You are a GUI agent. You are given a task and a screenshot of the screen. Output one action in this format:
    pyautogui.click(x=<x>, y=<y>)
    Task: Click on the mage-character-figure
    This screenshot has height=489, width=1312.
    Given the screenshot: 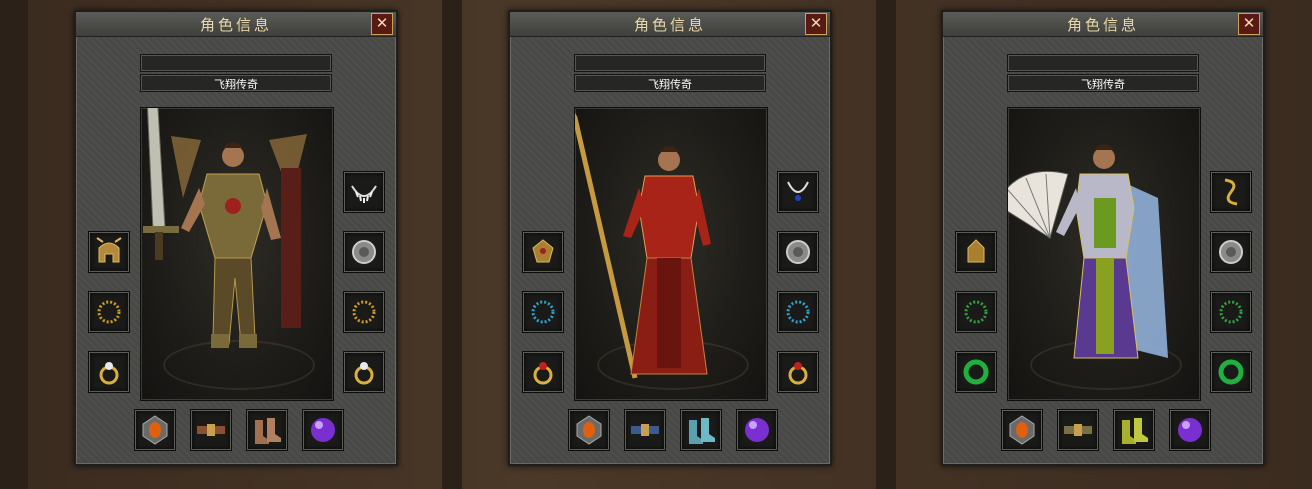 What is the action you would take?
    pyautogui.click(x=643, y=245)
    